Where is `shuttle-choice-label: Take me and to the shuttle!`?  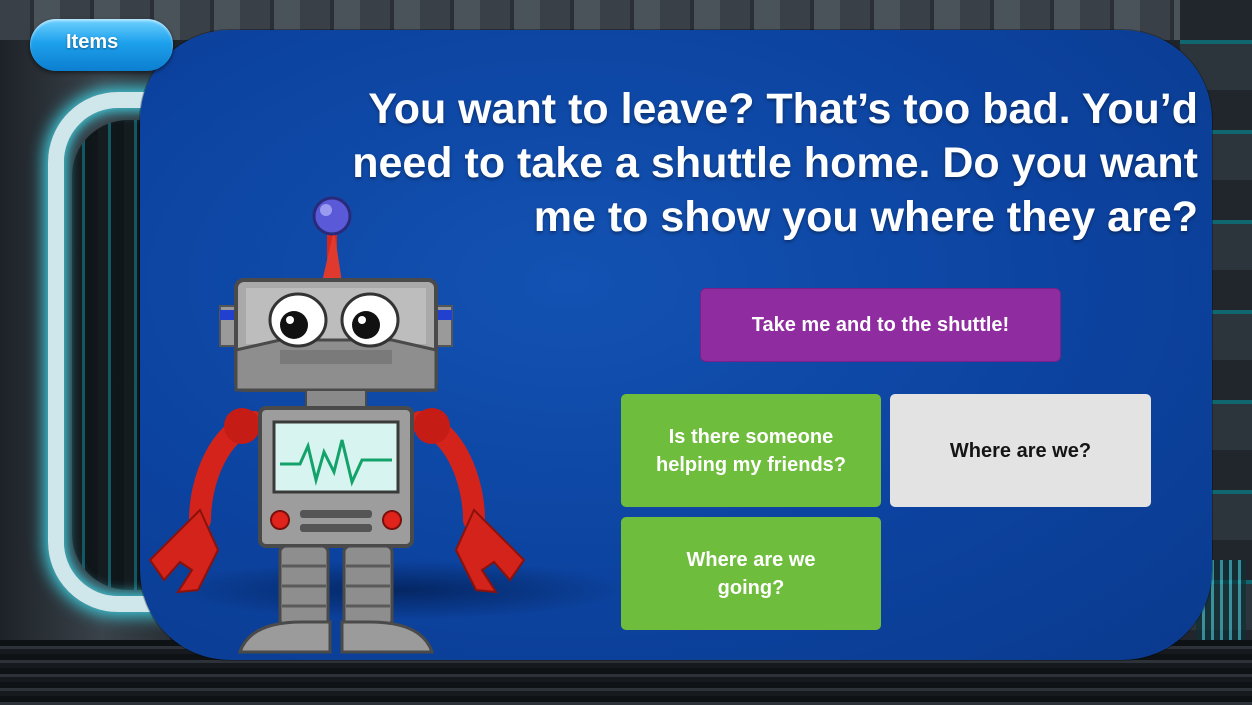 shuttle-choice-label: Take me and to the shuttle! is located at coordinates (880, 325).